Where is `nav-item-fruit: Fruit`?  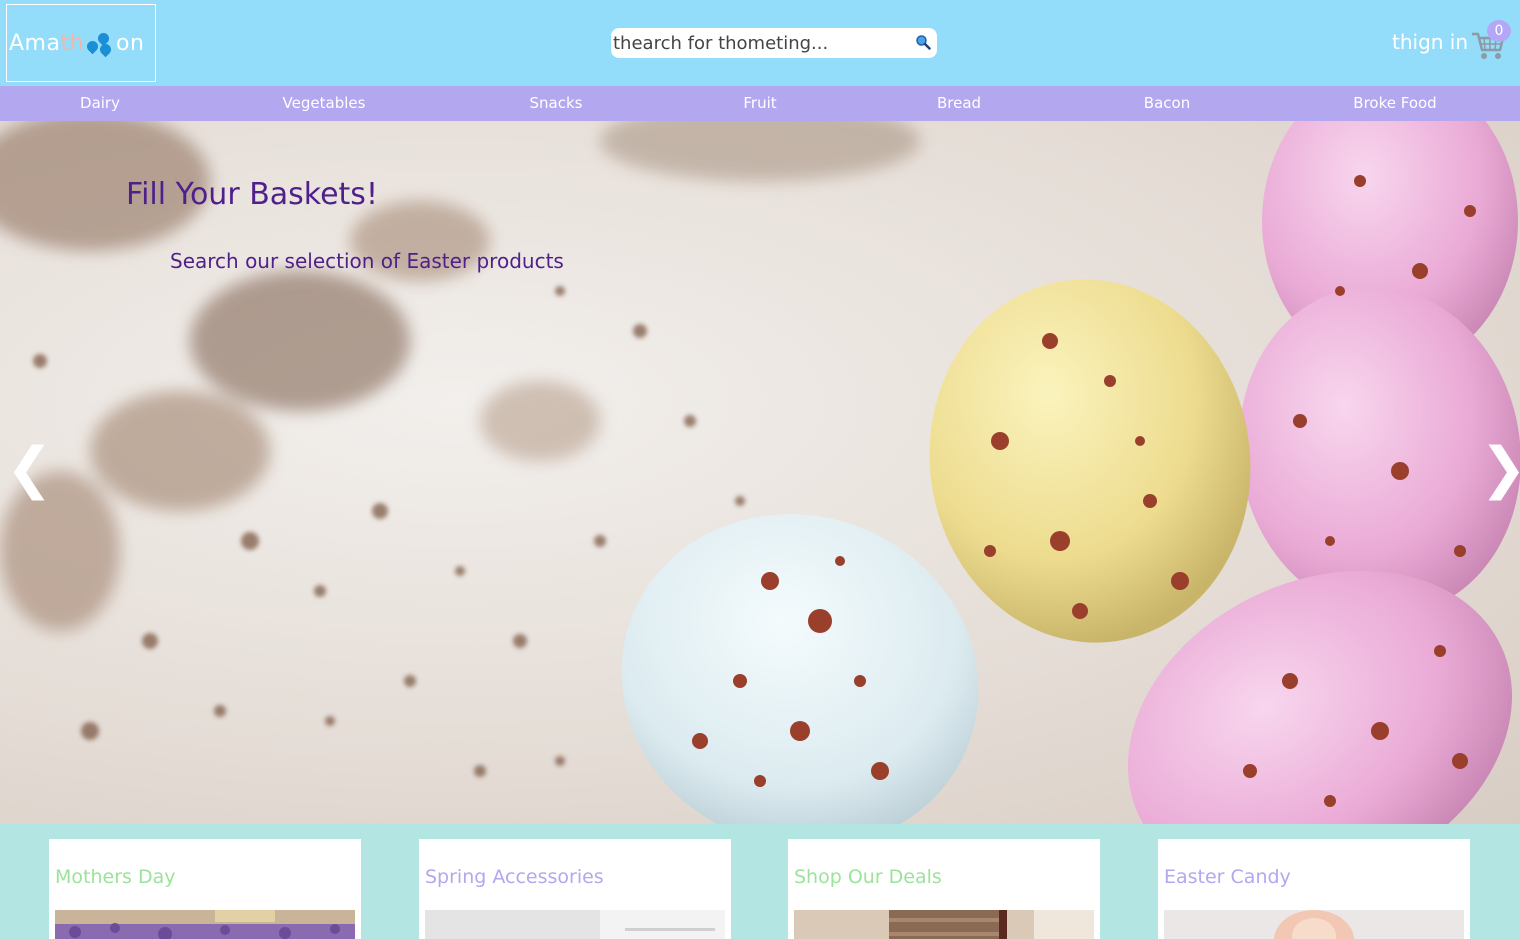
nav-item-fruit: Fruit is located at coordinates (759, 103).